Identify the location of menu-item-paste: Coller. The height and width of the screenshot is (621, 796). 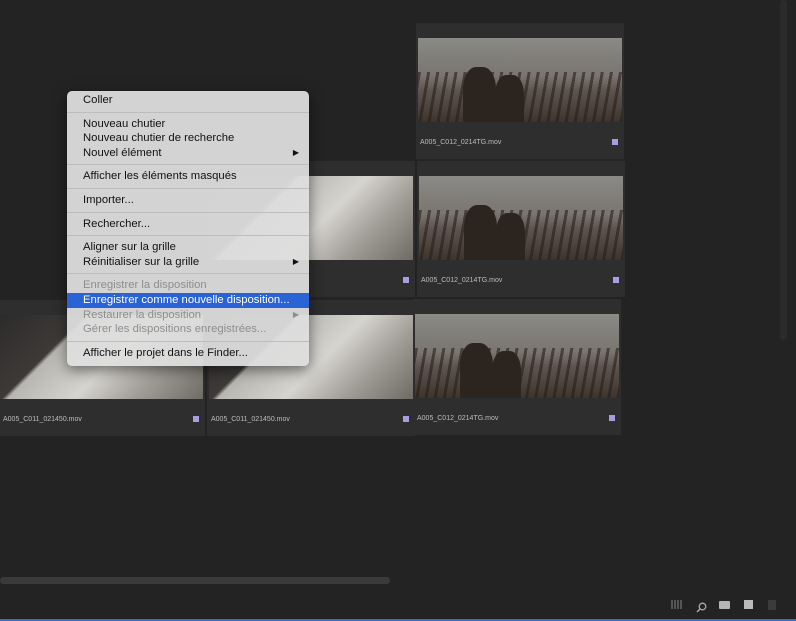
(188, 100).